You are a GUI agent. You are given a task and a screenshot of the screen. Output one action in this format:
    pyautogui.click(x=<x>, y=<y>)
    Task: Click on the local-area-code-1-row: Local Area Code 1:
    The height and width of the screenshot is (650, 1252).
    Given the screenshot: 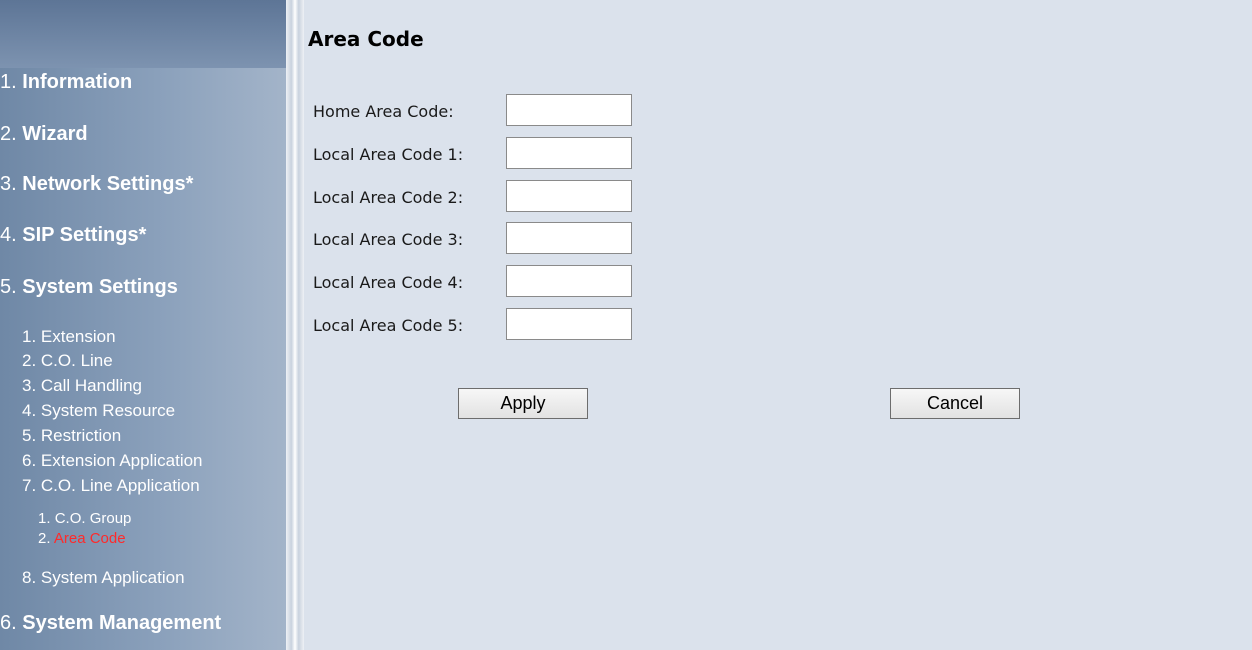 What is the action you would take?
    pyautogui.click(x=513, y=154)
    